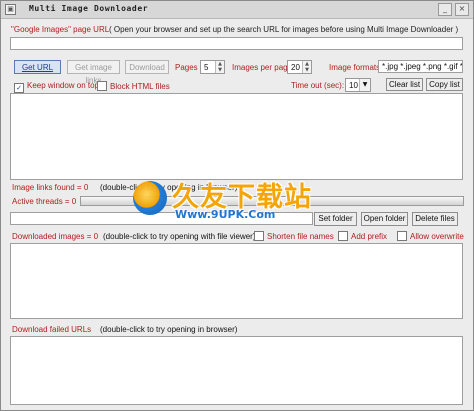  What do you see at coordinates (150, 198) in the screenshot?
I see `watermark-logo-icon` at bounding box center [150, 198].